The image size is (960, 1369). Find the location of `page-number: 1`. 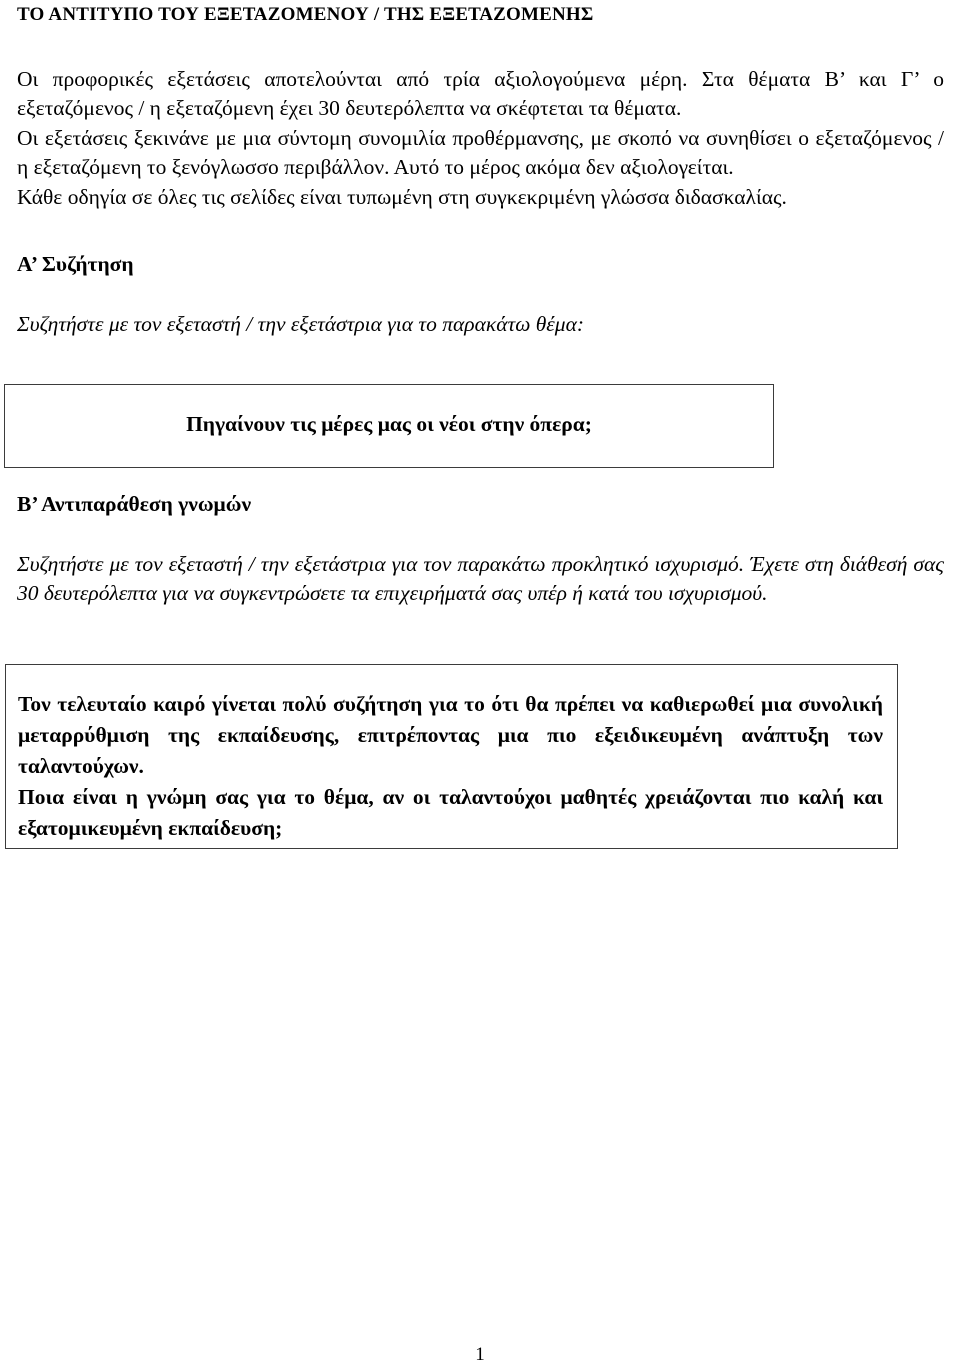

page-number: 1 is located at coordinates (480, 1354).